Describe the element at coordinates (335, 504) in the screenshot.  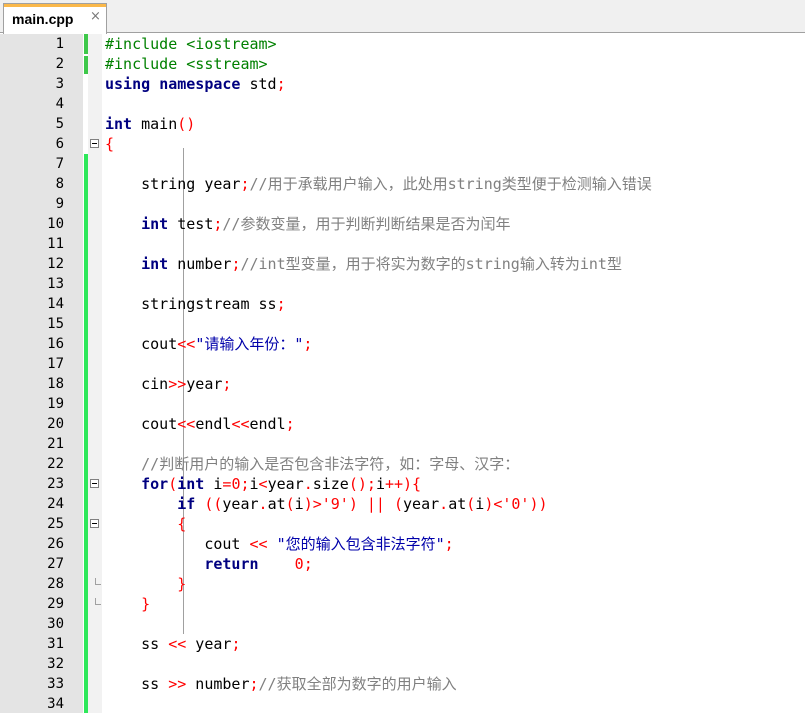
I see `code-token: '9'` at that location.